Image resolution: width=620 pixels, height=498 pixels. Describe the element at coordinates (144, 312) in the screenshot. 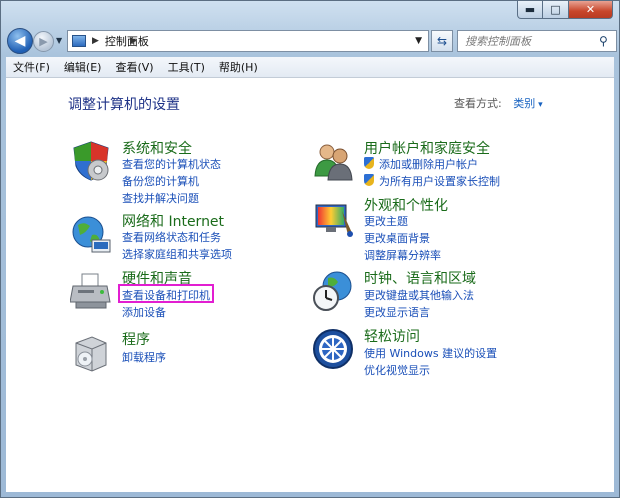

I see `link-add-device: 添加设备` at that location.